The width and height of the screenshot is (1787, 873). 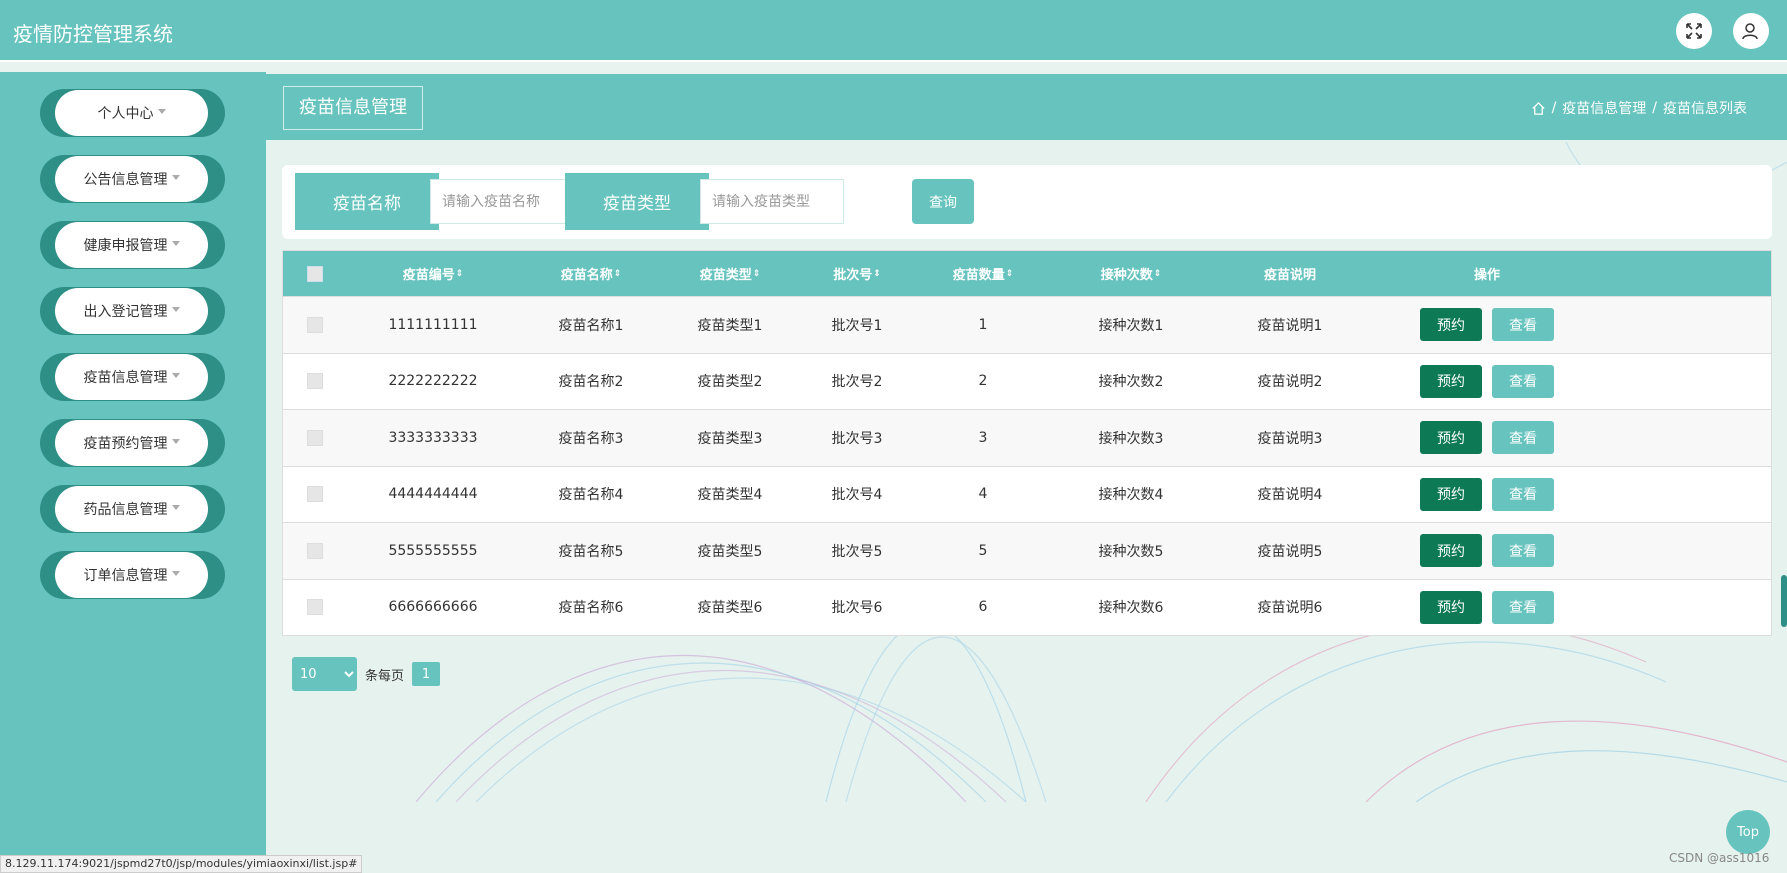 I want to click on breadcrumb: / 疫苗信息管理 / 疫苗信息列表, so click(x=1639, y=108).